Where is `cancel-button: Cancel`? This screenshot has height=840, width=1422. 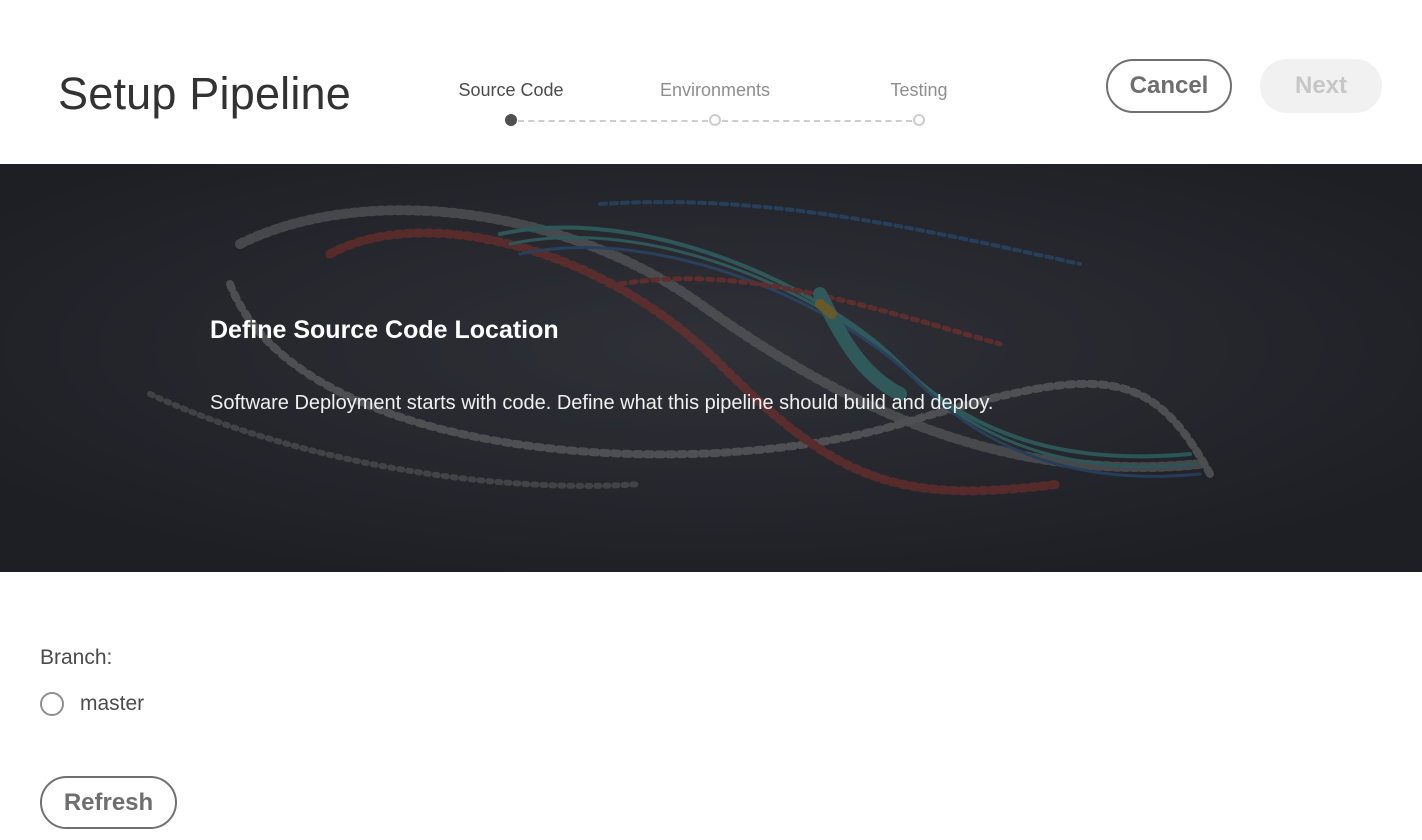
cancel-button: Cancel is located at coordinates (1169, 86).